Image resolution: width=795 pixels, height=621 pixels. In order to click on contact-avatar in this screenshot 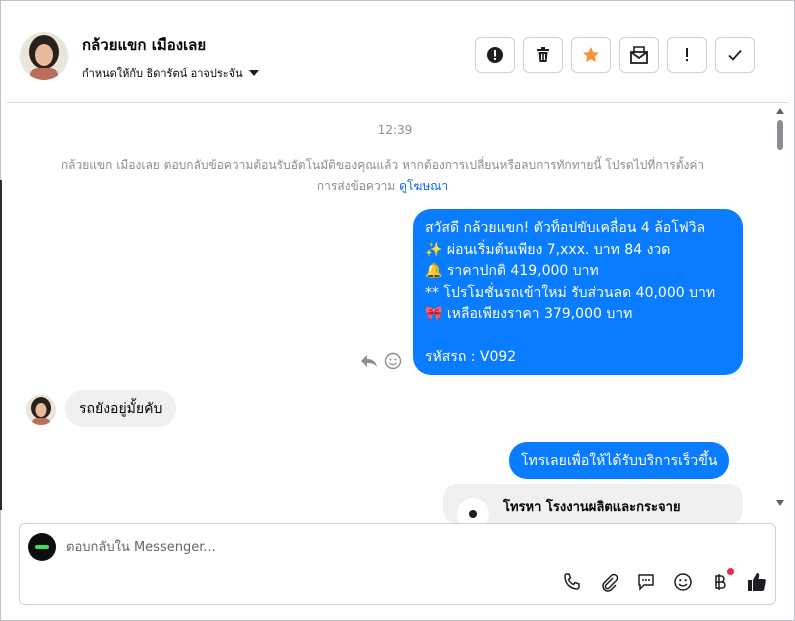, I will do `click(44, 56)`.